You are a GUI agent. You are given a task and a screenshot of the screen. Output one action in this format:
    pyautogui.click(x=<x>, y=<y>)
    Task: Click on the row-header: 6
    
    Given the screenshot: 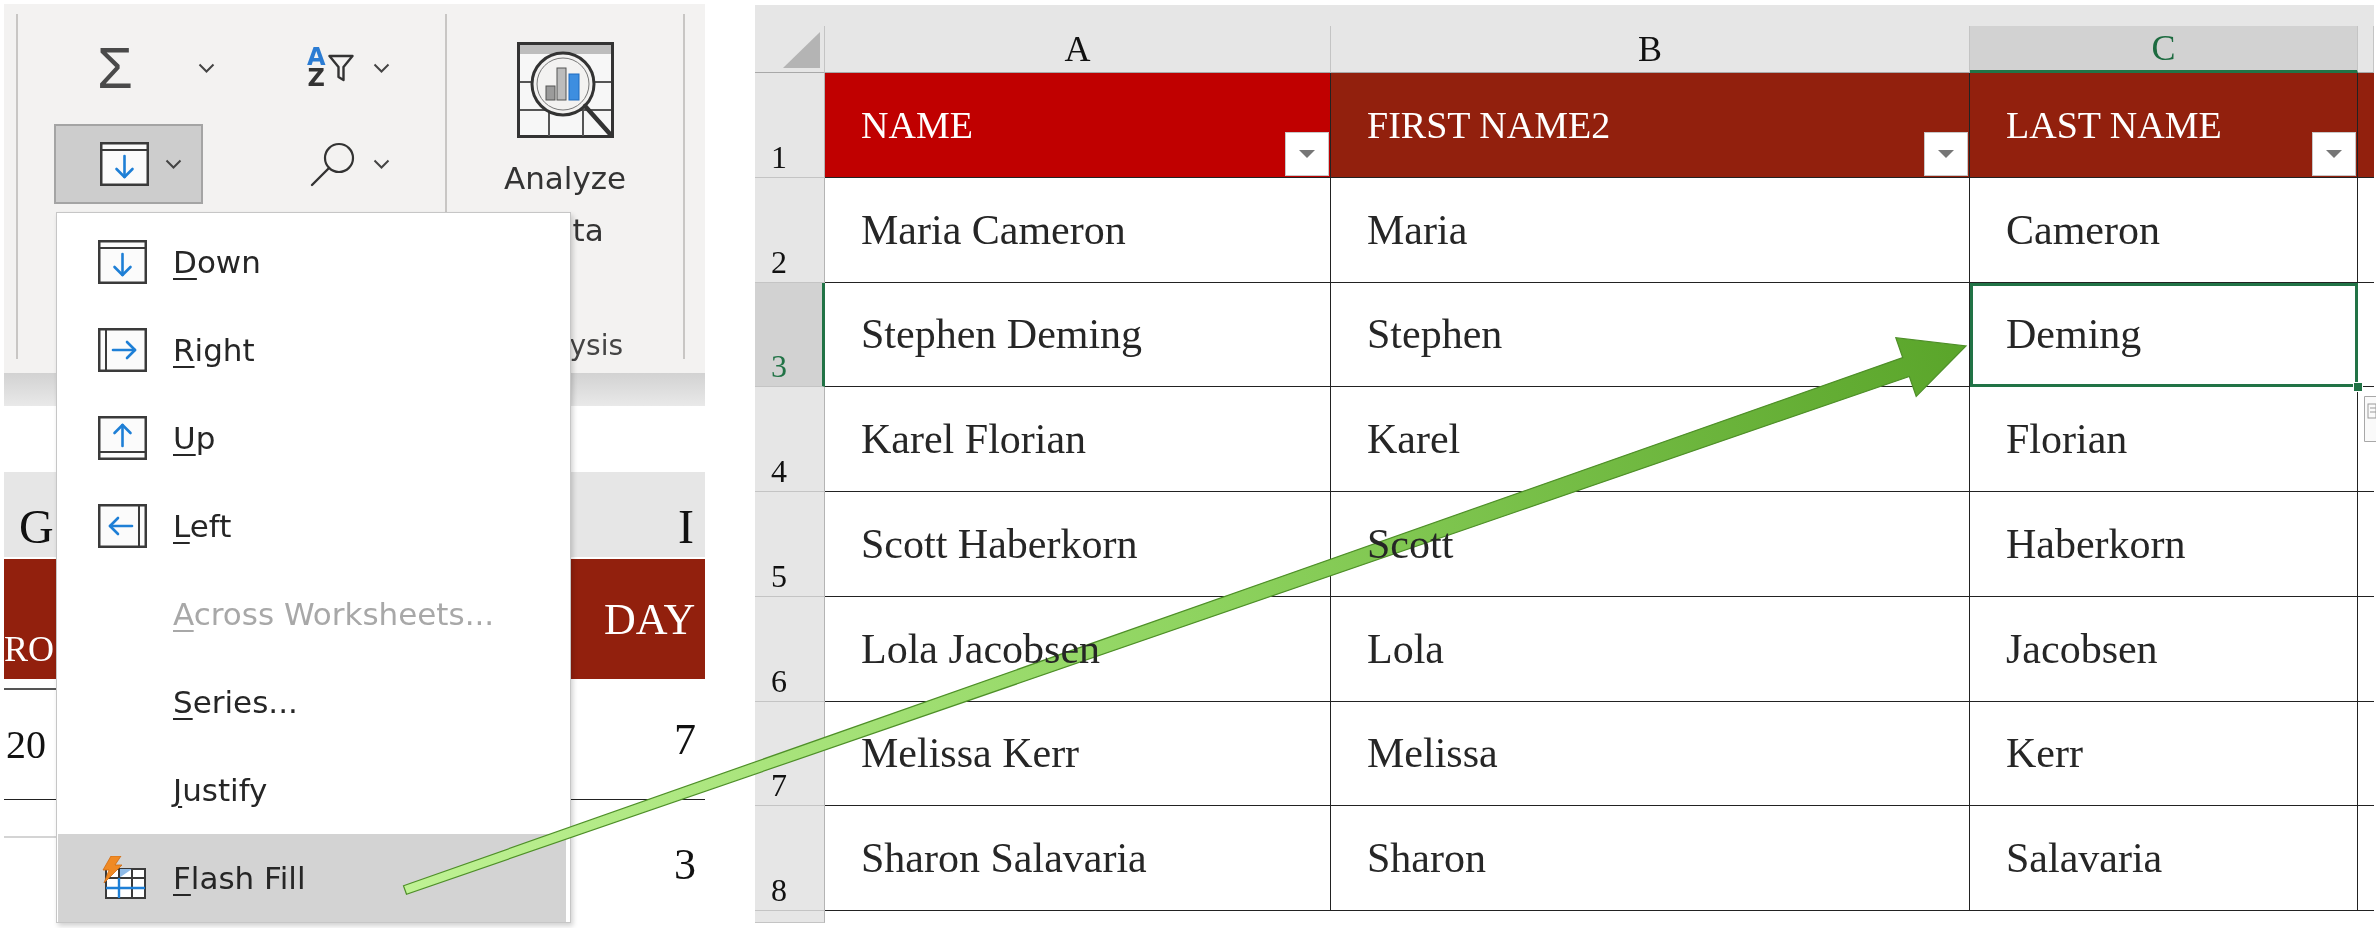 What is the action you would take?
    pyautogui.click(x=790, y=649)
    